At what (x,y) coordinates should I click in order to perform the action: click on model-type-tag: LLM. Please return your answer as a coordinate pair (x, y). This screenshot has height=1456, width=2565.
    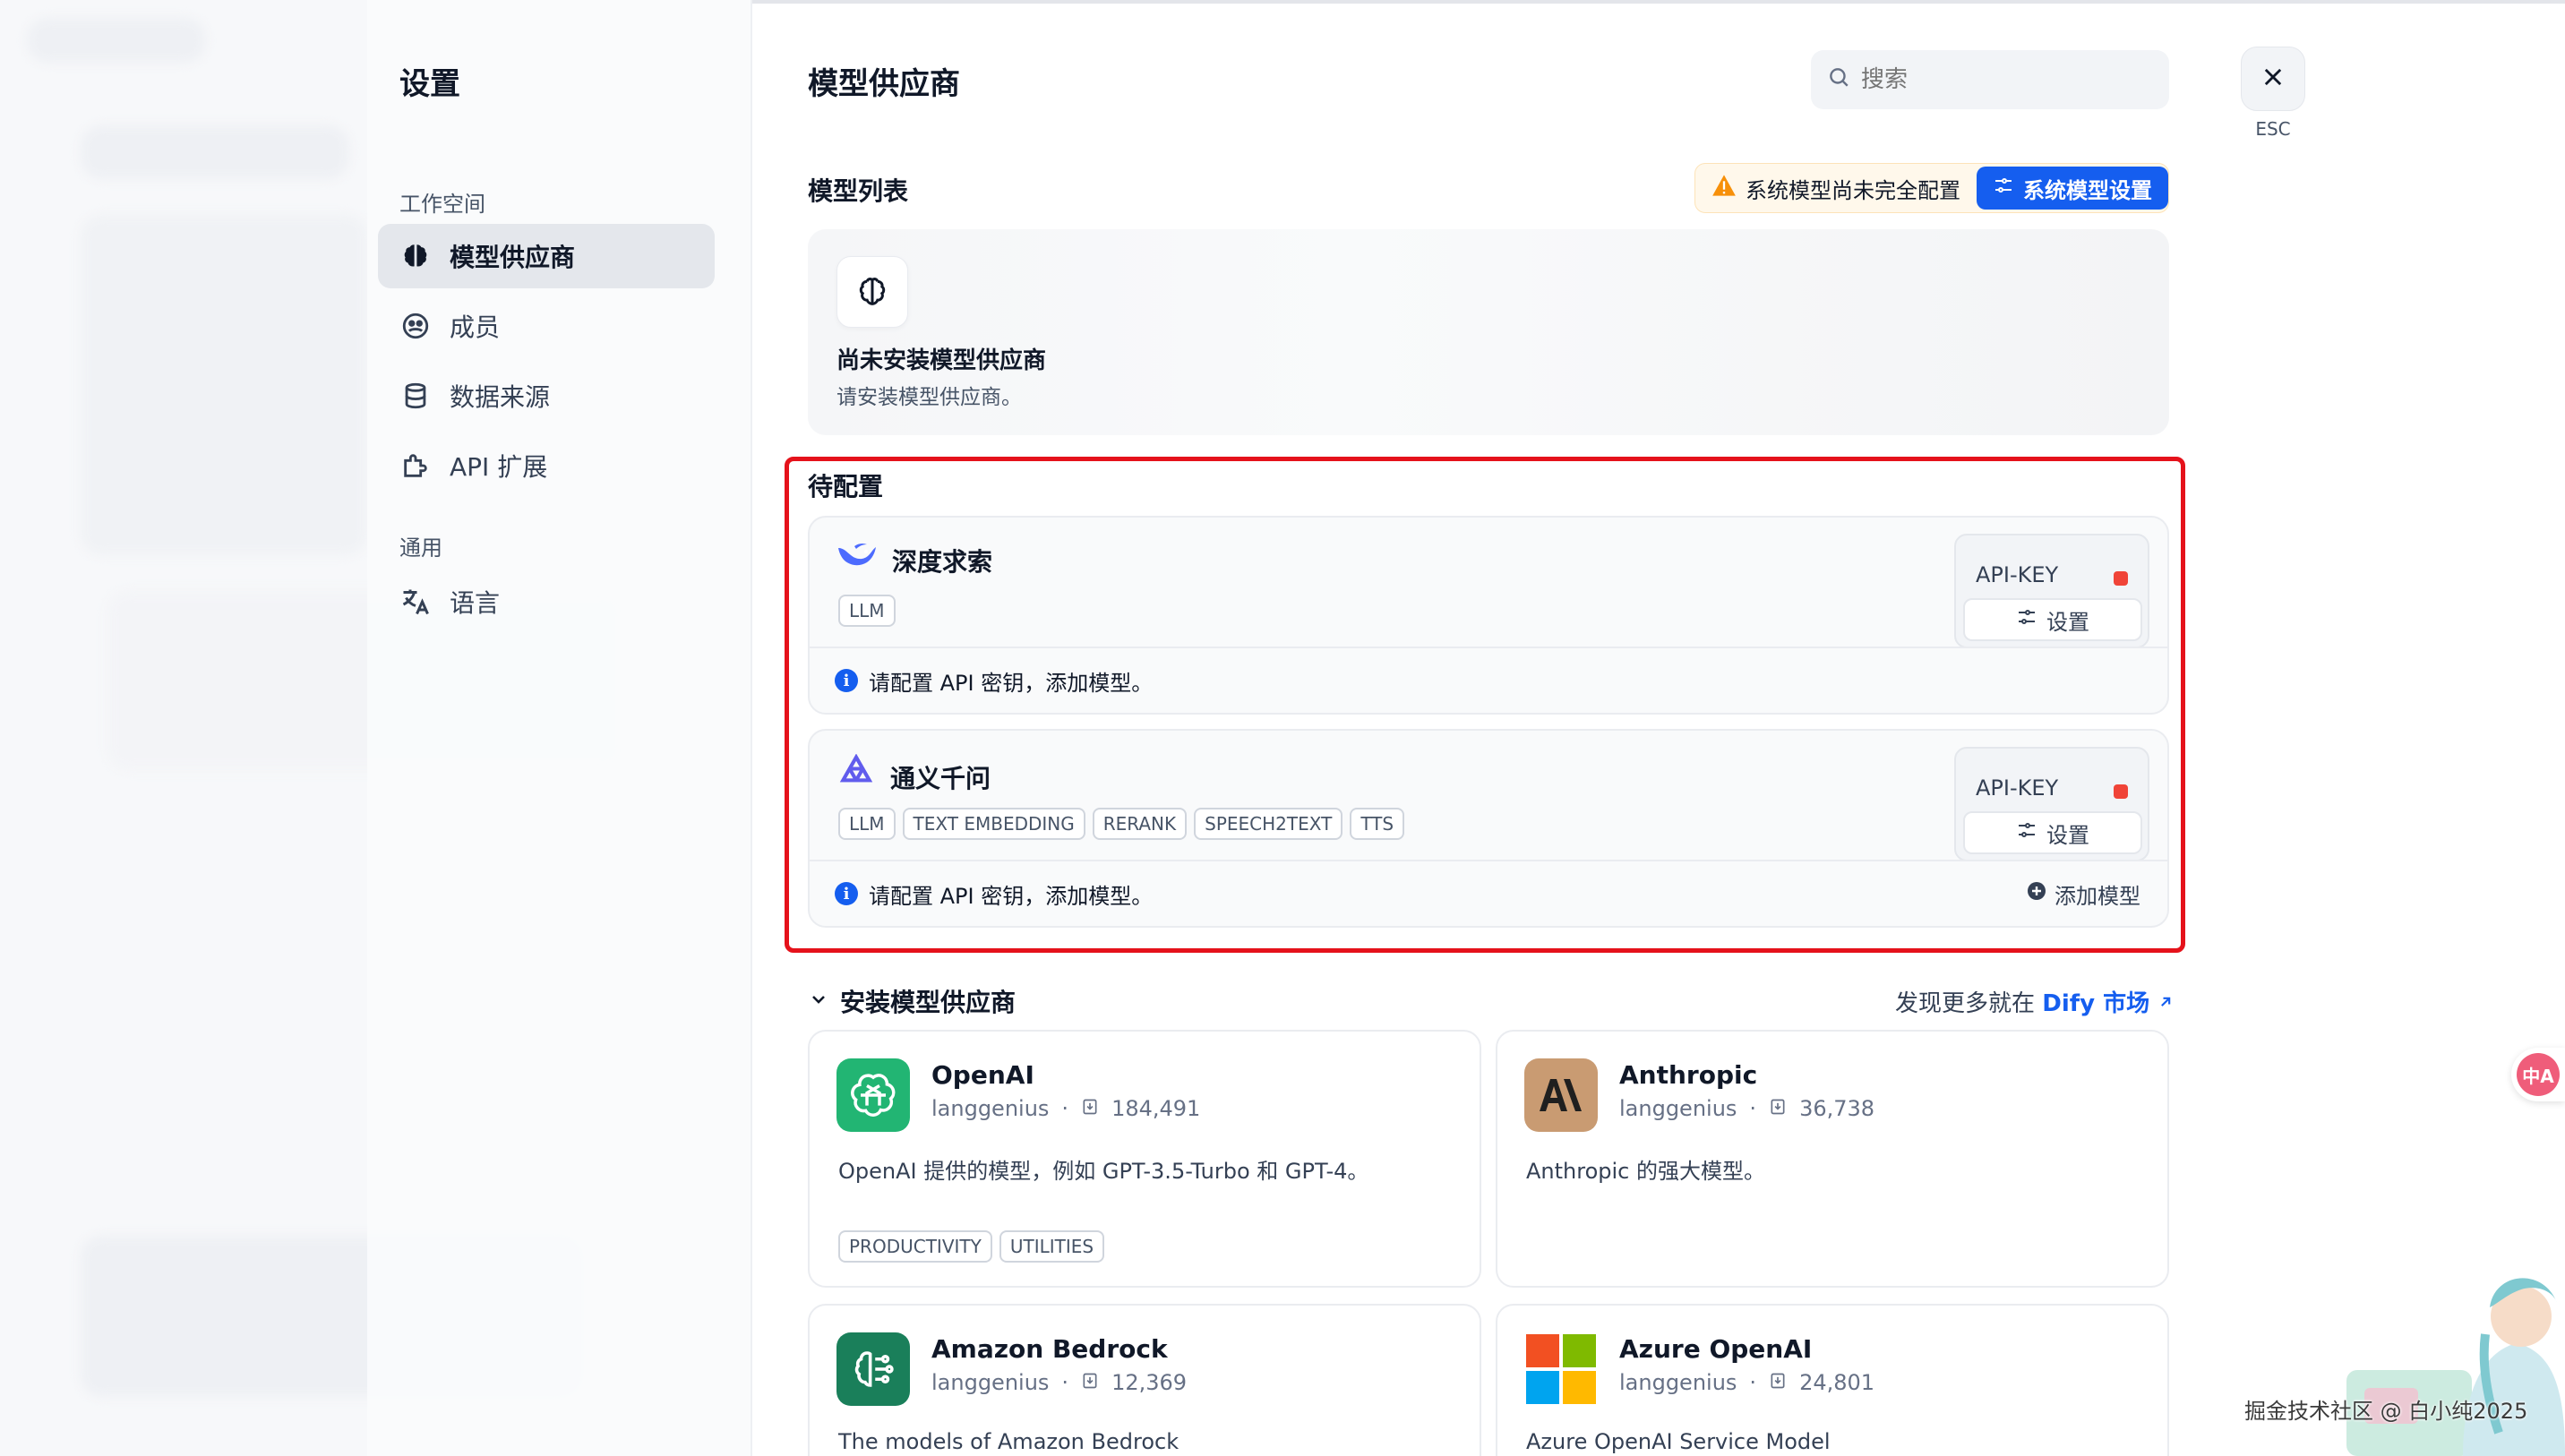
    Looking at the image, I should click on (867, 611).